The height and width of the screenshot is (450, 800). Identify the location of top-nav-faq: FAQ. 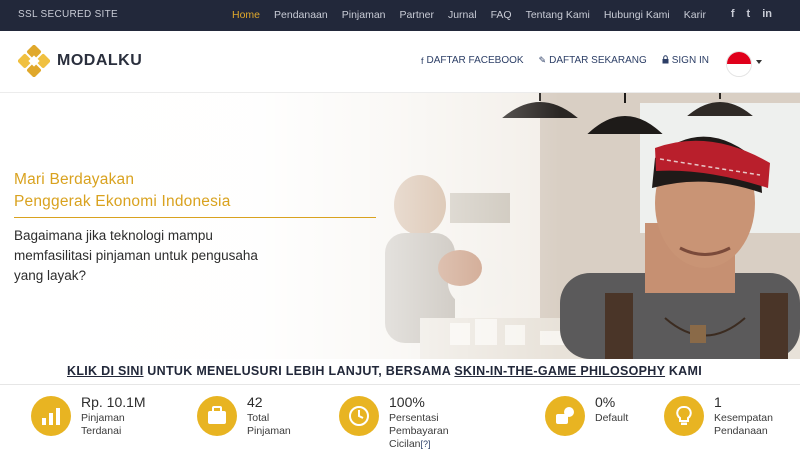
(501, 15).